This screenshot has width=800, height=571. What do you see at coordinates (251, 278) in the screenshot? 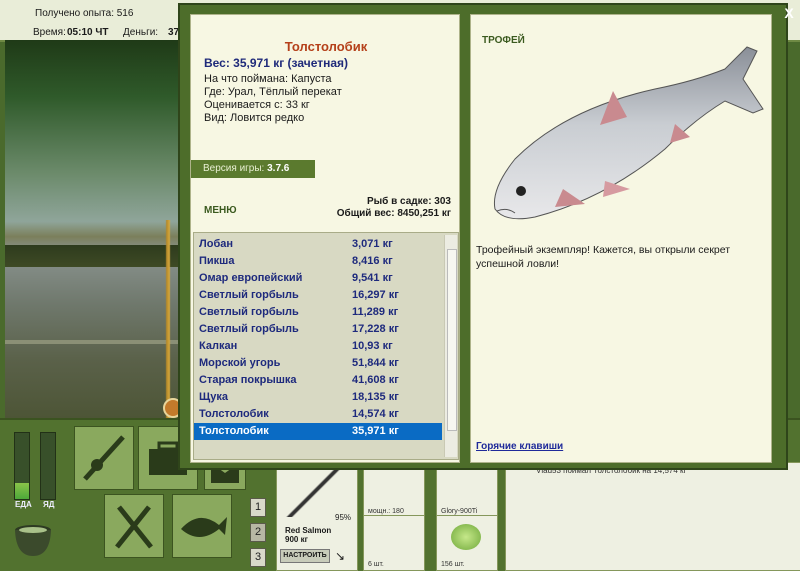
I see `catch-fish-name: Омар европейский` at bounding box center [251, 278].